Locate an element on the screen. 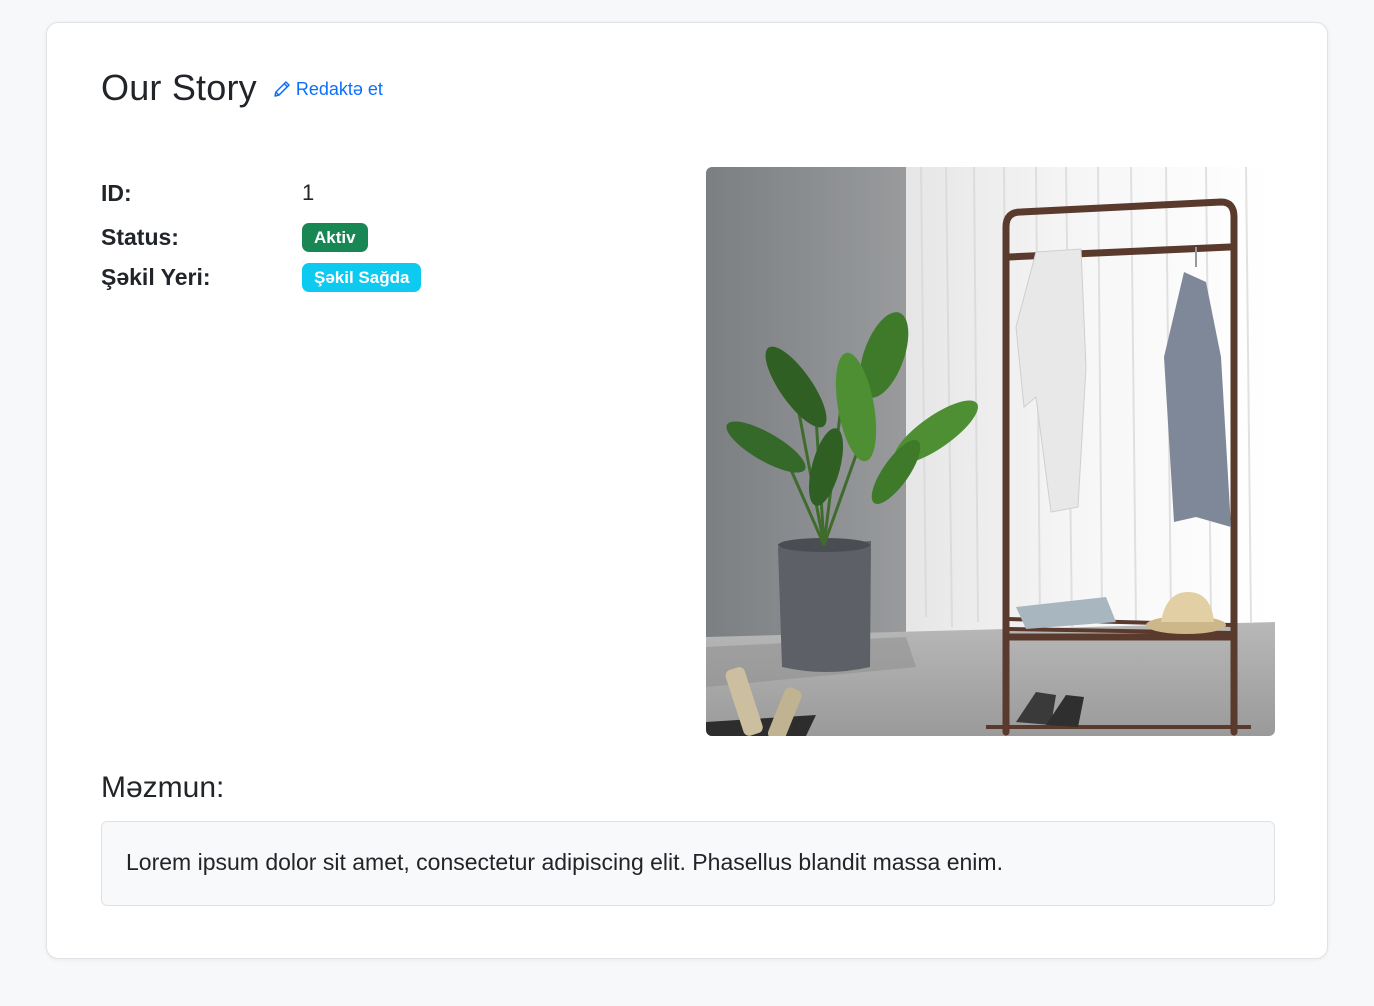 This screenshot has height=1006, width=1374. status-badge: Aktiv is located at coordinates (335, 237).